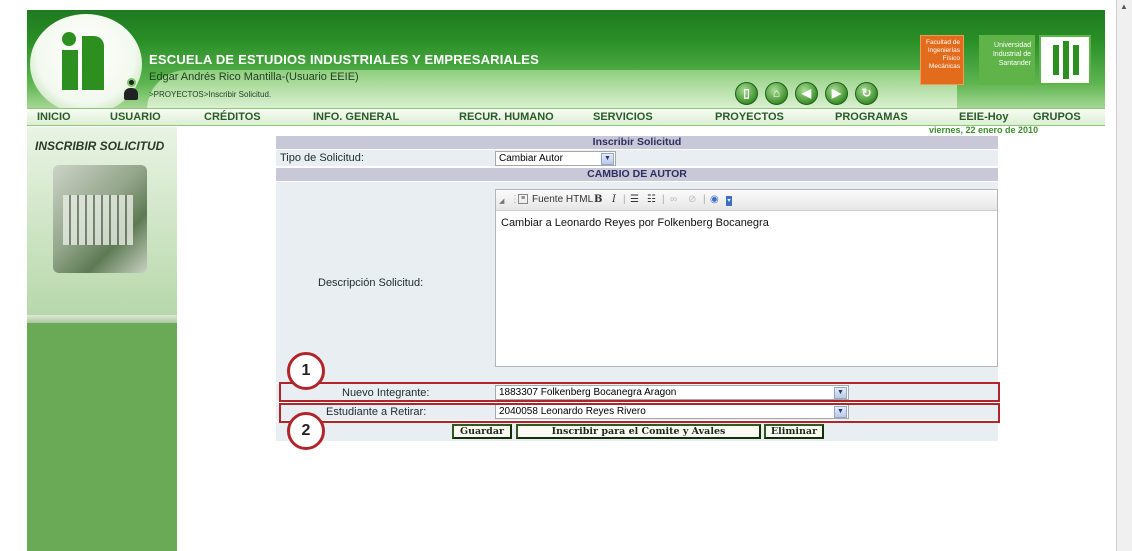 The image size is (1132, 551). Describe the element at coordinates (637, 174) in the screenshot. I see `section-header: CAMBIO DE AUTOR` at that location.